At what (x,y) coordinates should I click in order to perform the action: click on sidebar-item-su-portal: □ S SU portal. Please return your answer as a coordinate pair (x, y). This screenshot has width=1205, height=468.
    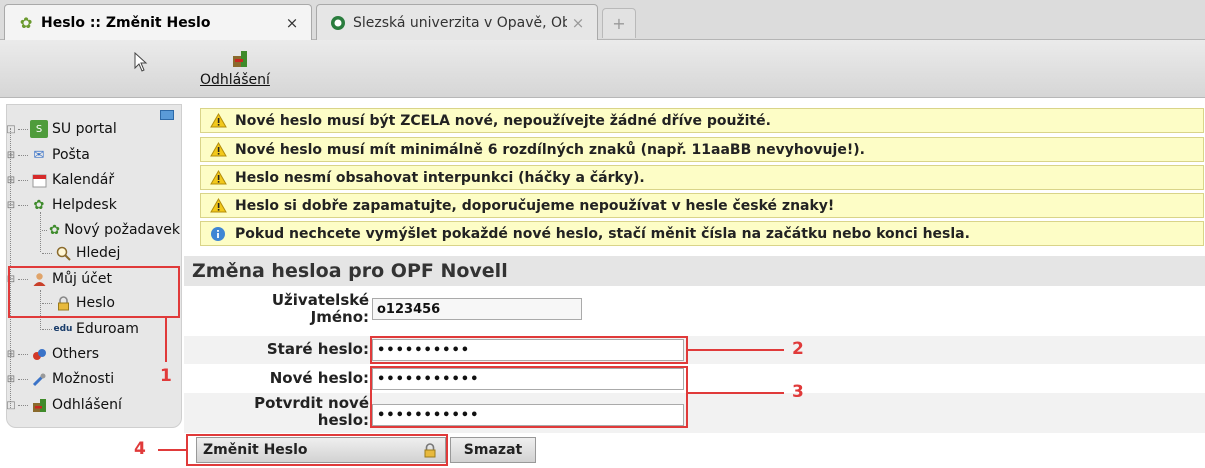
    Looking at the image, I should click on (61, 129).